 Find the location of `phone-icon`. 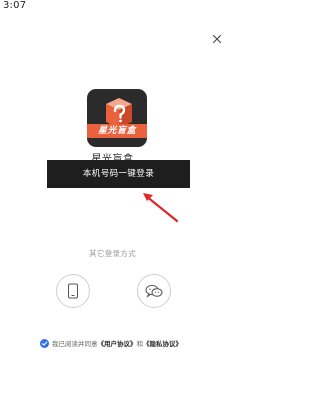

phone-icon is located at coordinates (73, 291).